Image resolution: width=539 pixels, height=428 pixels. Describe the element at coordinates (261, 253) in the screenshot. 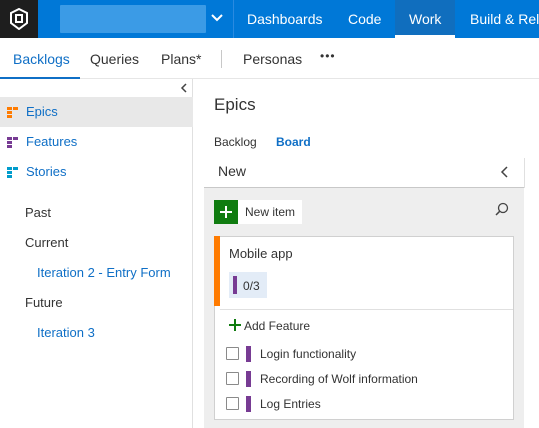

I see `card-title: Mobile app` at that location.